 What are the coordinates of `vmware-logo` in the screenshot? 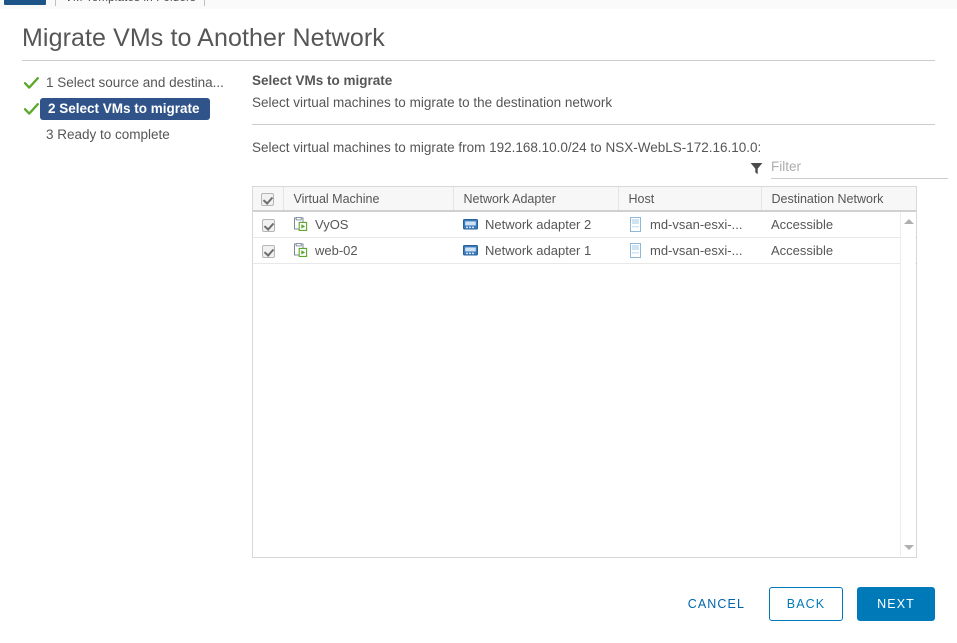 It's located at (25, 2).